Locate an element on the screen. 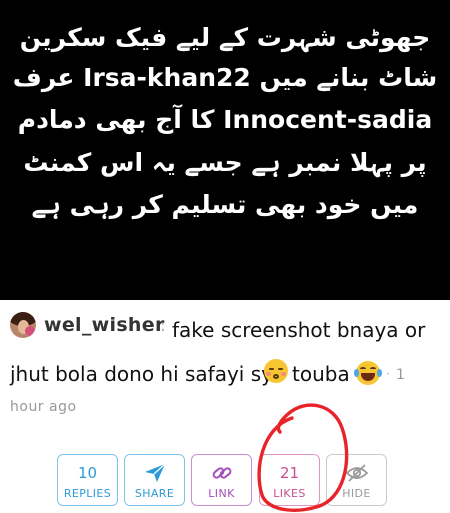 This screenshot has width=450, height=513. username: wel_wisher is located at coordinates (104, 325).